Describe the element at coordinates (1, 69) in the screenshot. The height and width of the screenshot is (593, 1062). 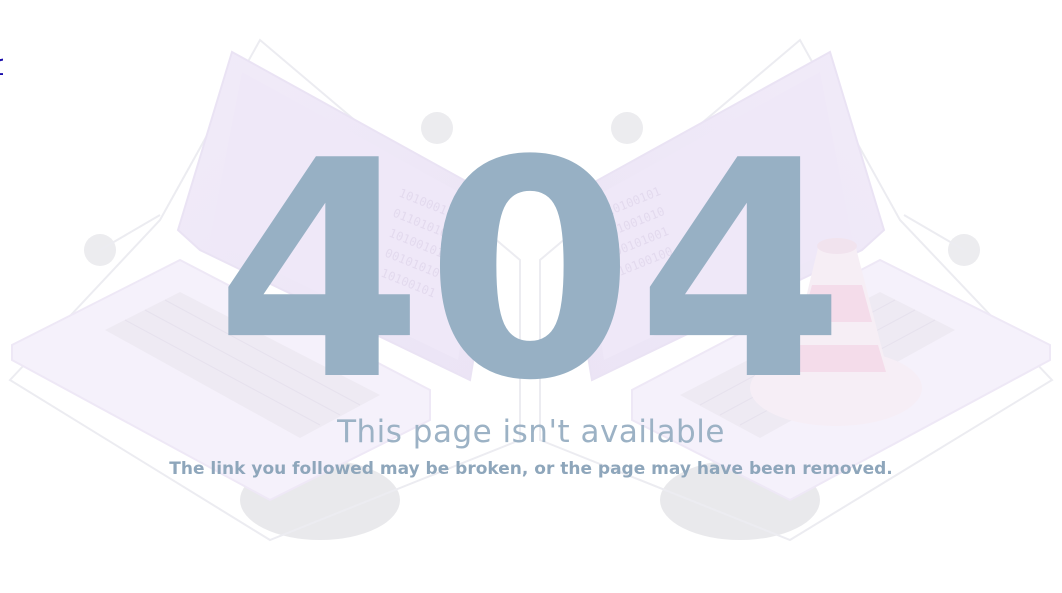
I see `top-left-link: 1` at that location.